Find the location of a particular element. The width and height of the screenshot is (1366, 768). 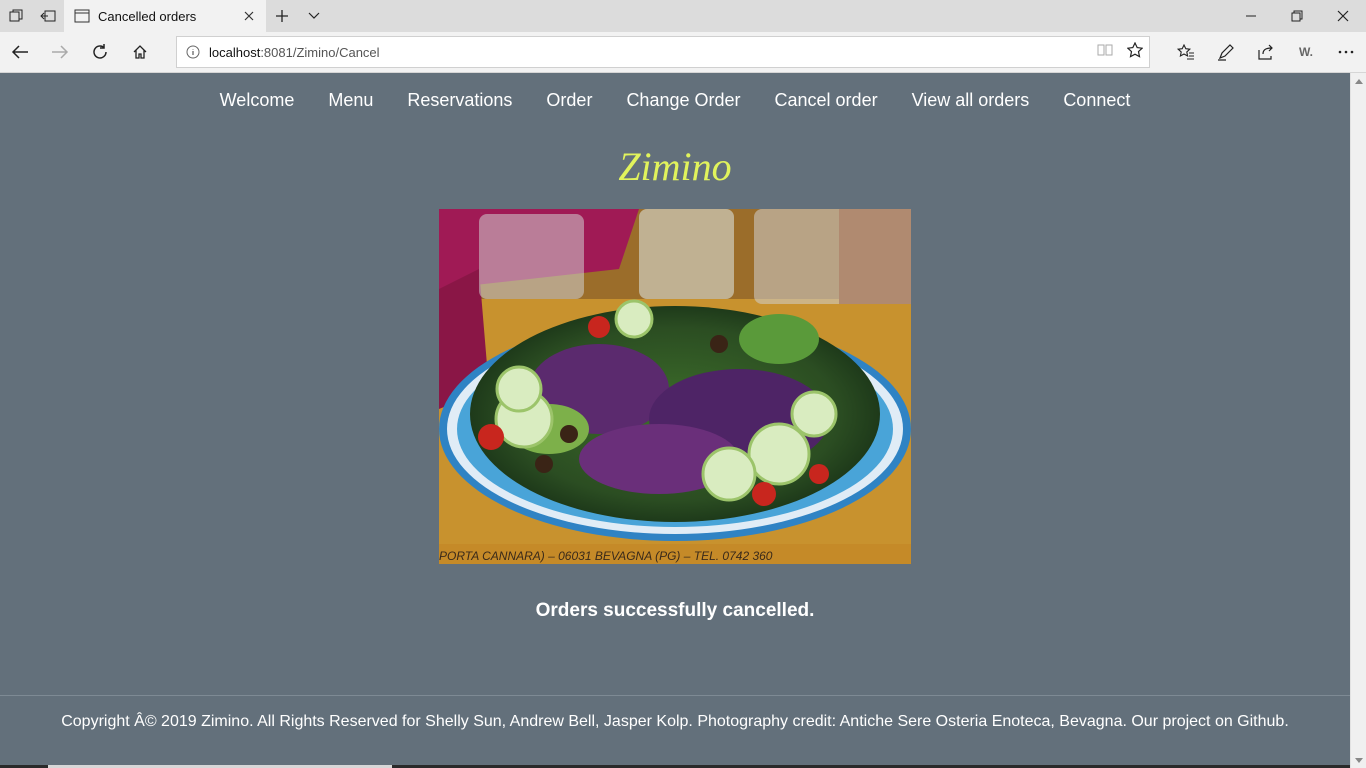

extension-label: W. is located at coordinates (1306, 52).